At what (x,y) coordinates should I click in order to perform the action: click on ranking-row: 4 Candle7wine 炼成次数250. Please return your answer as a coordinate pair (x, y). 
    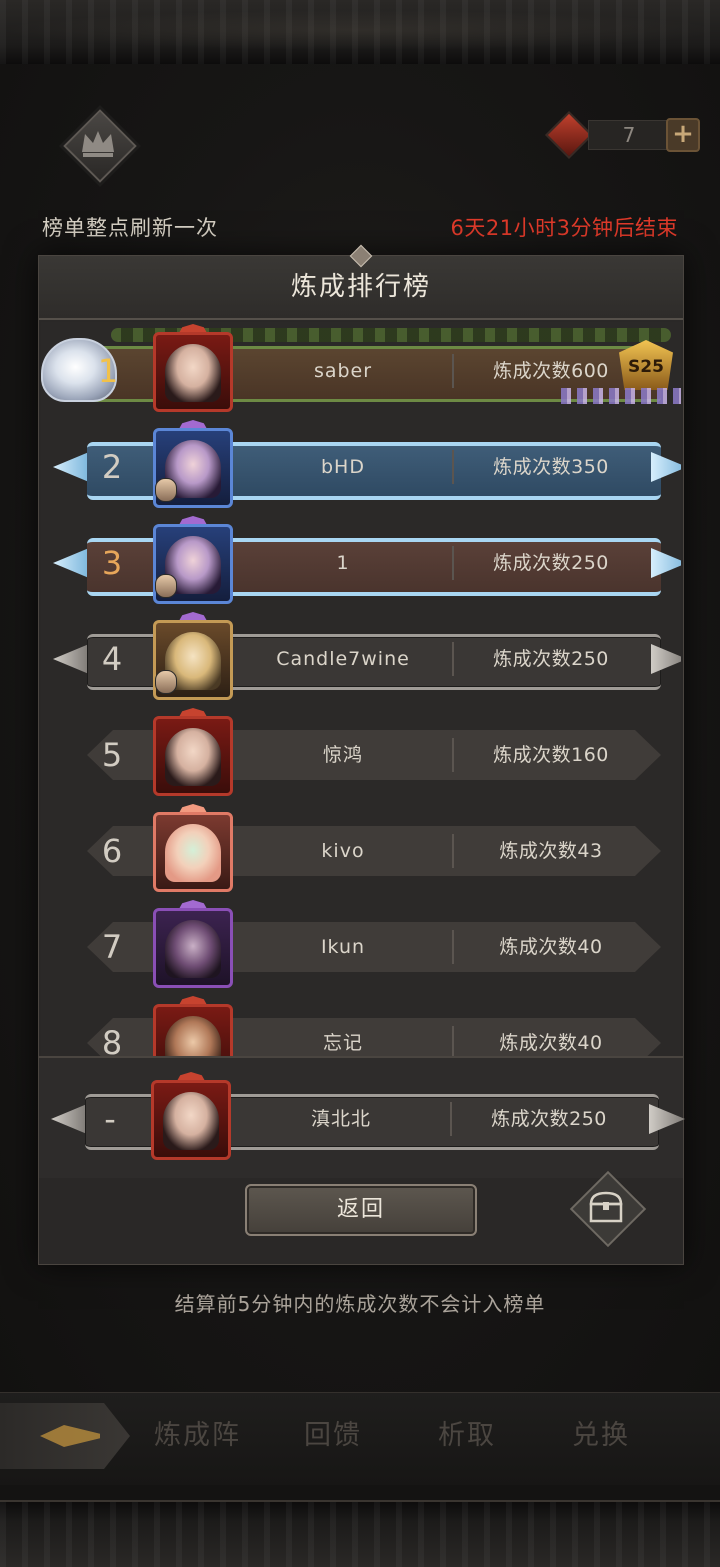
    Looking at the image, I should click on (361, 658).